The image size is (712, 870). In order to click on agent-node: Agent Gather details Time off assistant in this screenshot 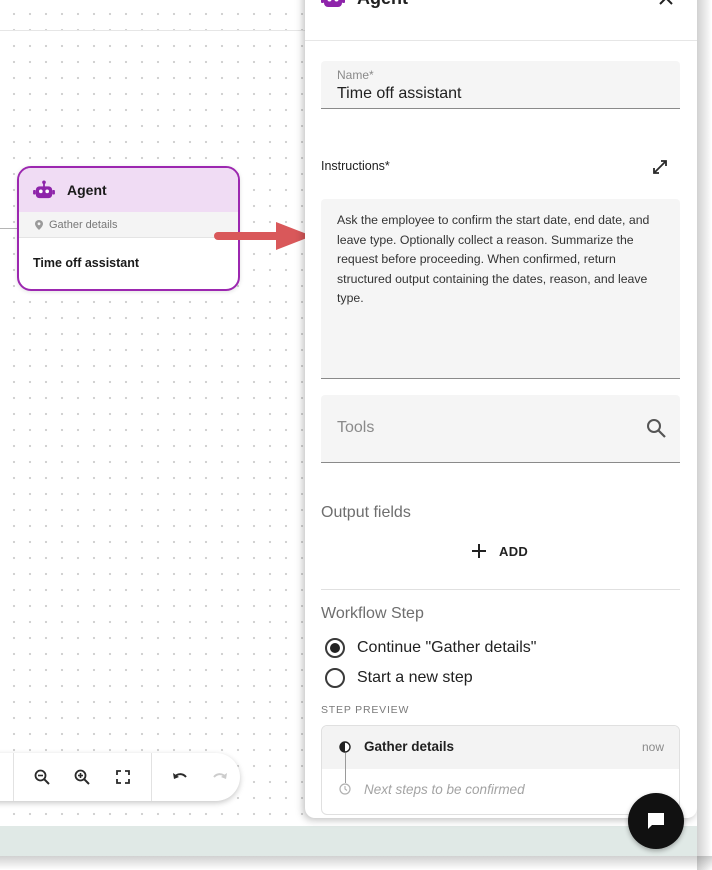, I will do `click(128, 228)`.